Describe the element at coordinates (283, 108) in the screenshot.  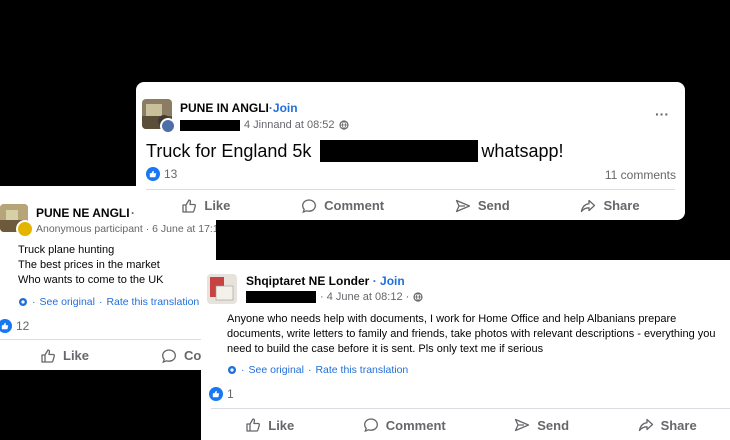
I see `join-link: ·Join` at that location.